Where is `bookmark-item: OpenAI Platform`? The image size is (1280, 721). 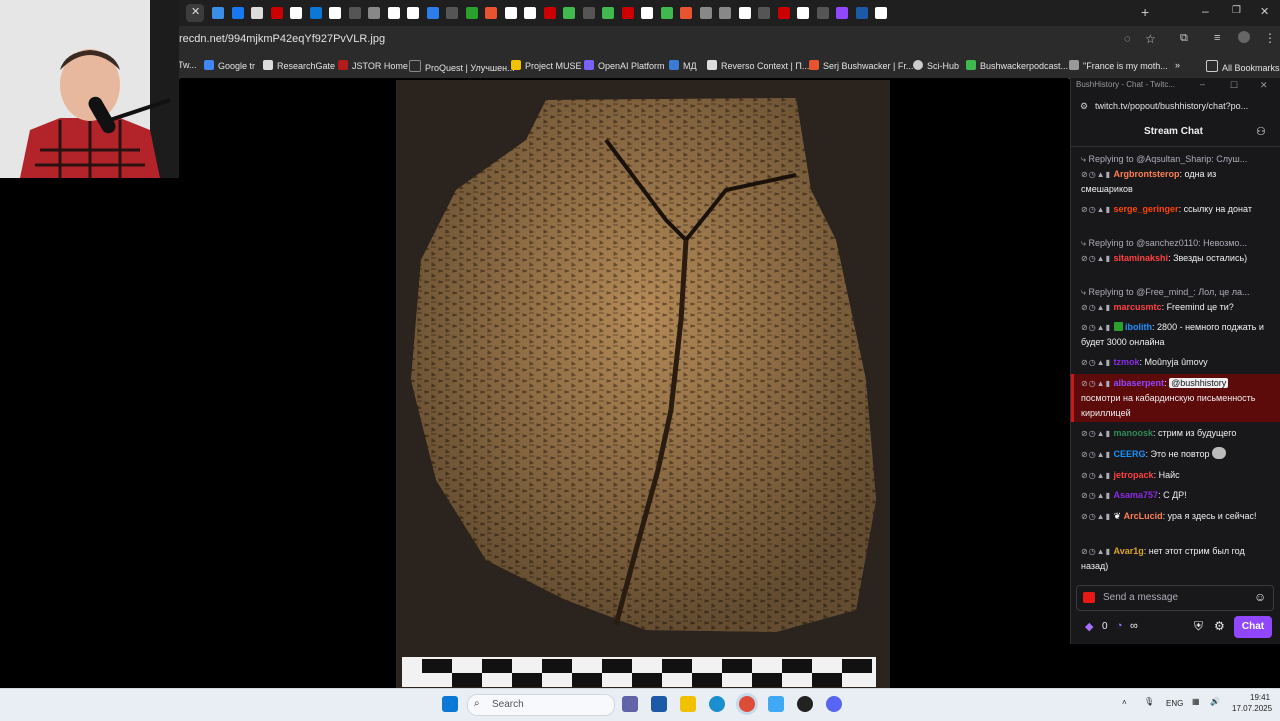 bookmark-item: OpenAI Platform is located at coordinates (624, 65).